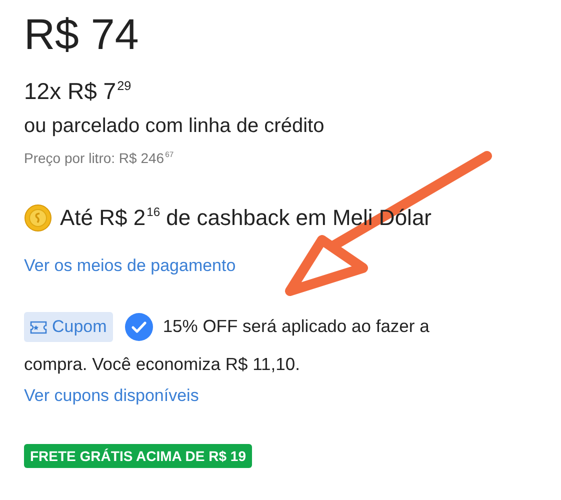 The width and height of the screenshot is (561, 500). I want to click on available-coupons-link: Ver cupons disponíveis, so click(111, 396).